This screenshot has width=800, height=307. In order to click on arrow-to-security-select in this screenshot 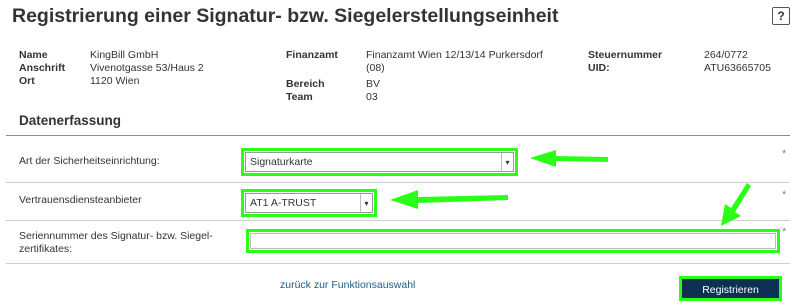, I will do `click(569, 158)`.